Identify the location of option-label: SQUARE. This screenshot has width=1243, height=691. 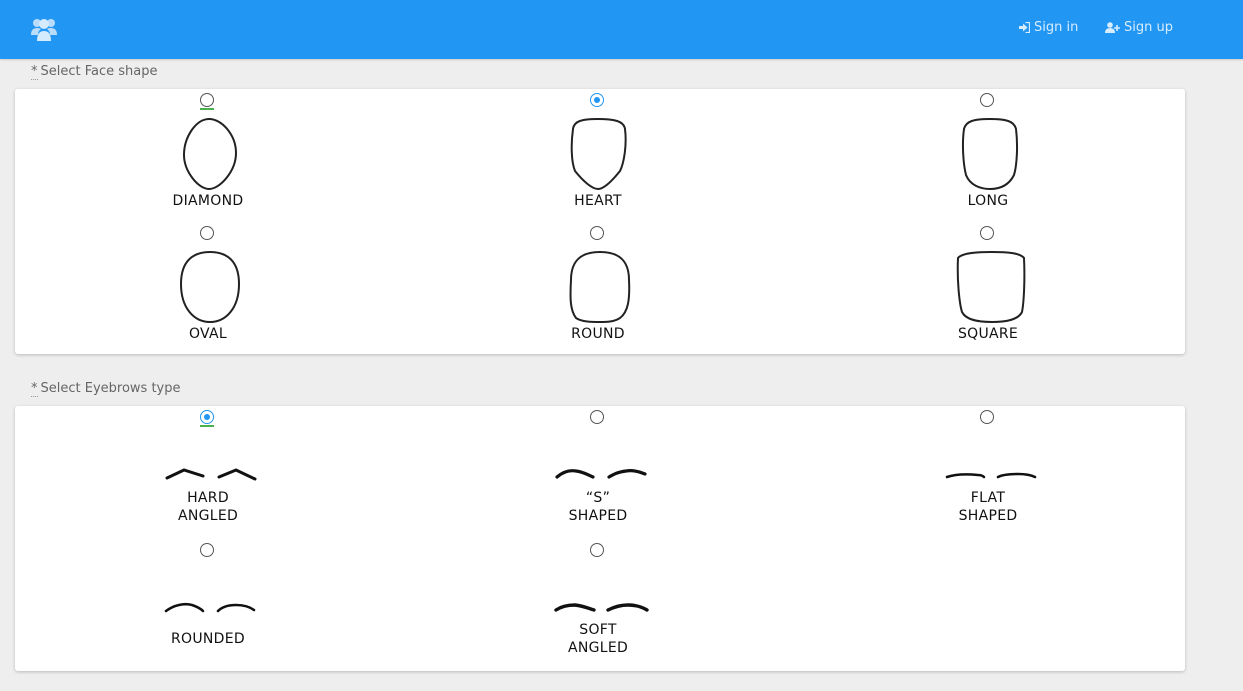
(988, 334).